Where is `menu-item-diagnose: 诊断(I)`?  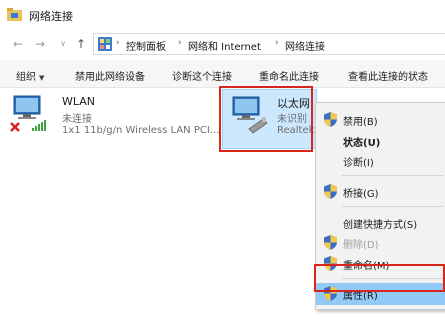 menu-item-diagnose: 诊断(I) is located at coordinates (380, 161).